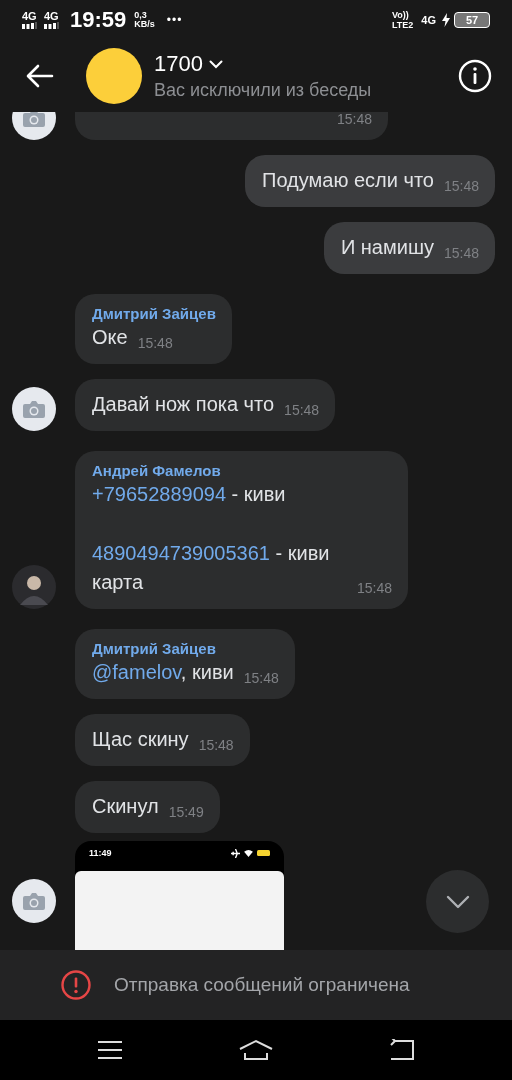 The image size is (512, 1080). Describe the element at coordinates (183, 404) in the screenshot. I see `message-text: Давай нож пока что` at that location.